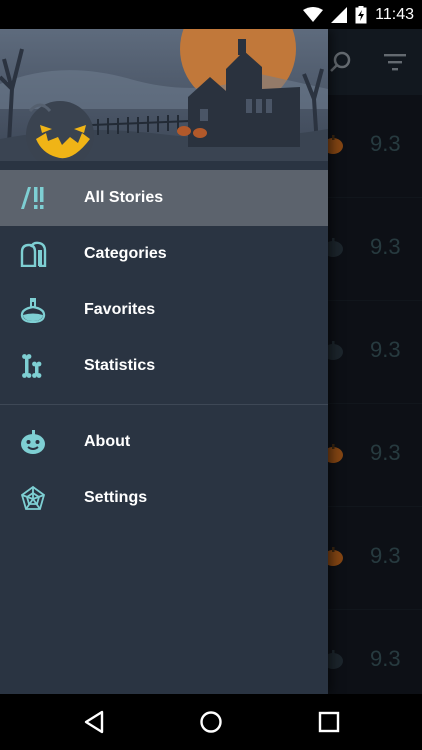  What do you see at coordinates (361, 14) in the screenshot?
I see `battery-charging-icon` at bounding box center [361, 14].